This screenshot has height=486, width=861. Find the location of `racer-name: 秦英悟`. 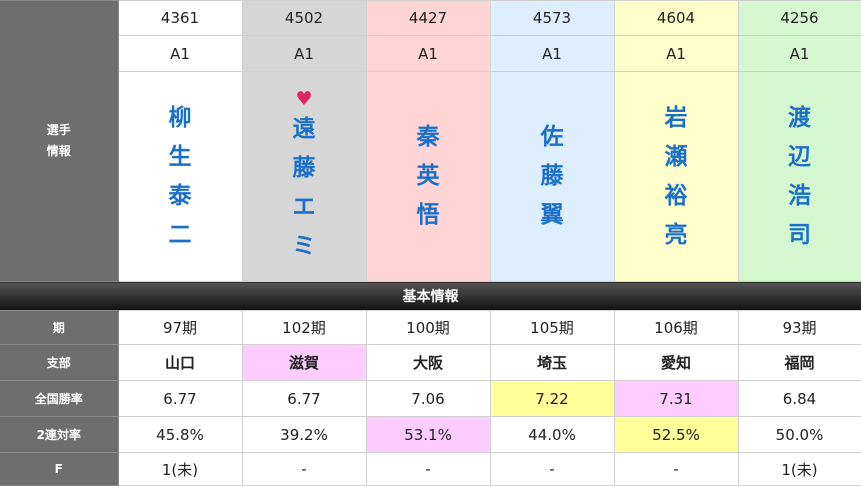

racer-name: 秦英悟 is located at coordinates (428, 176).